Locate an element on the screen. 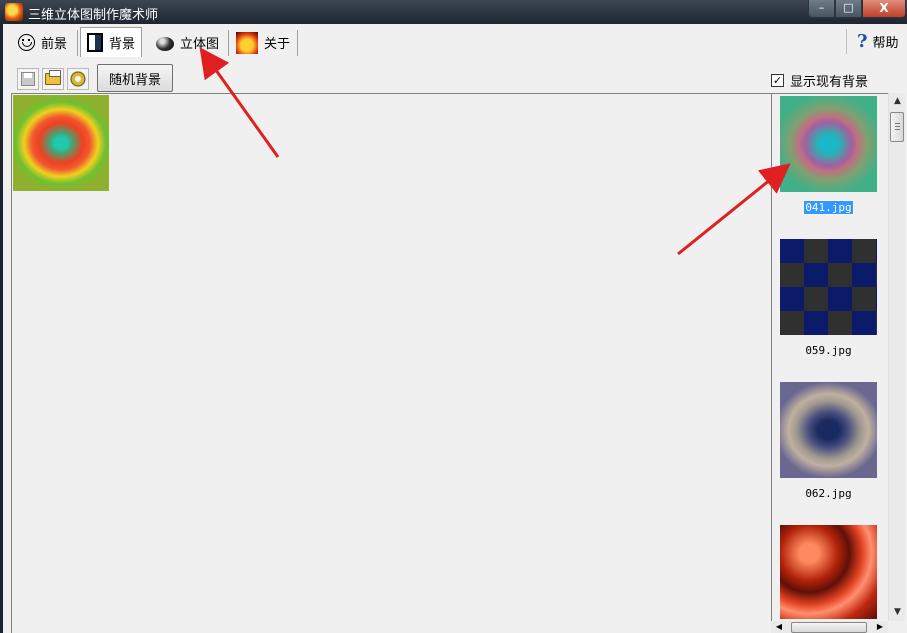  help-label: 帮助 is located at coordinates (885, 43).